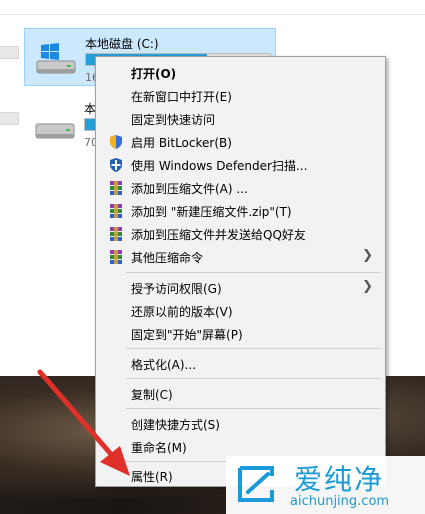  Describe the element at coordinates (240, 141) in the screenshot. I see `menu-item-bitlocker: 启用 BitLocker(B)` at that location.